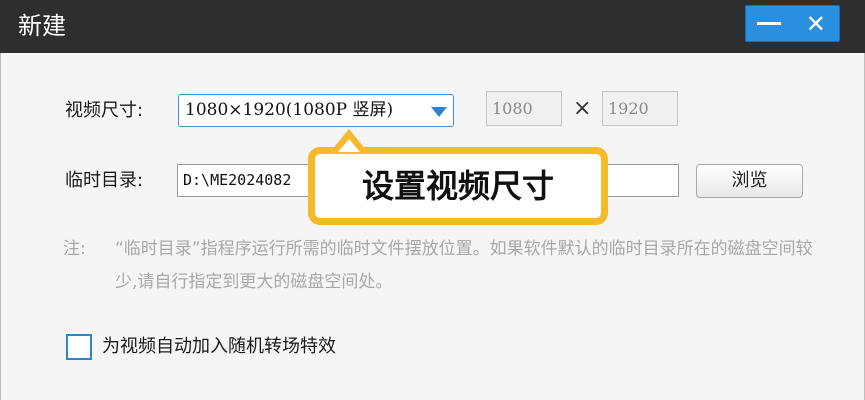  Describe the element at coordinates (582, 108) in the screenshot. I see `times-sign: ×` at that location.